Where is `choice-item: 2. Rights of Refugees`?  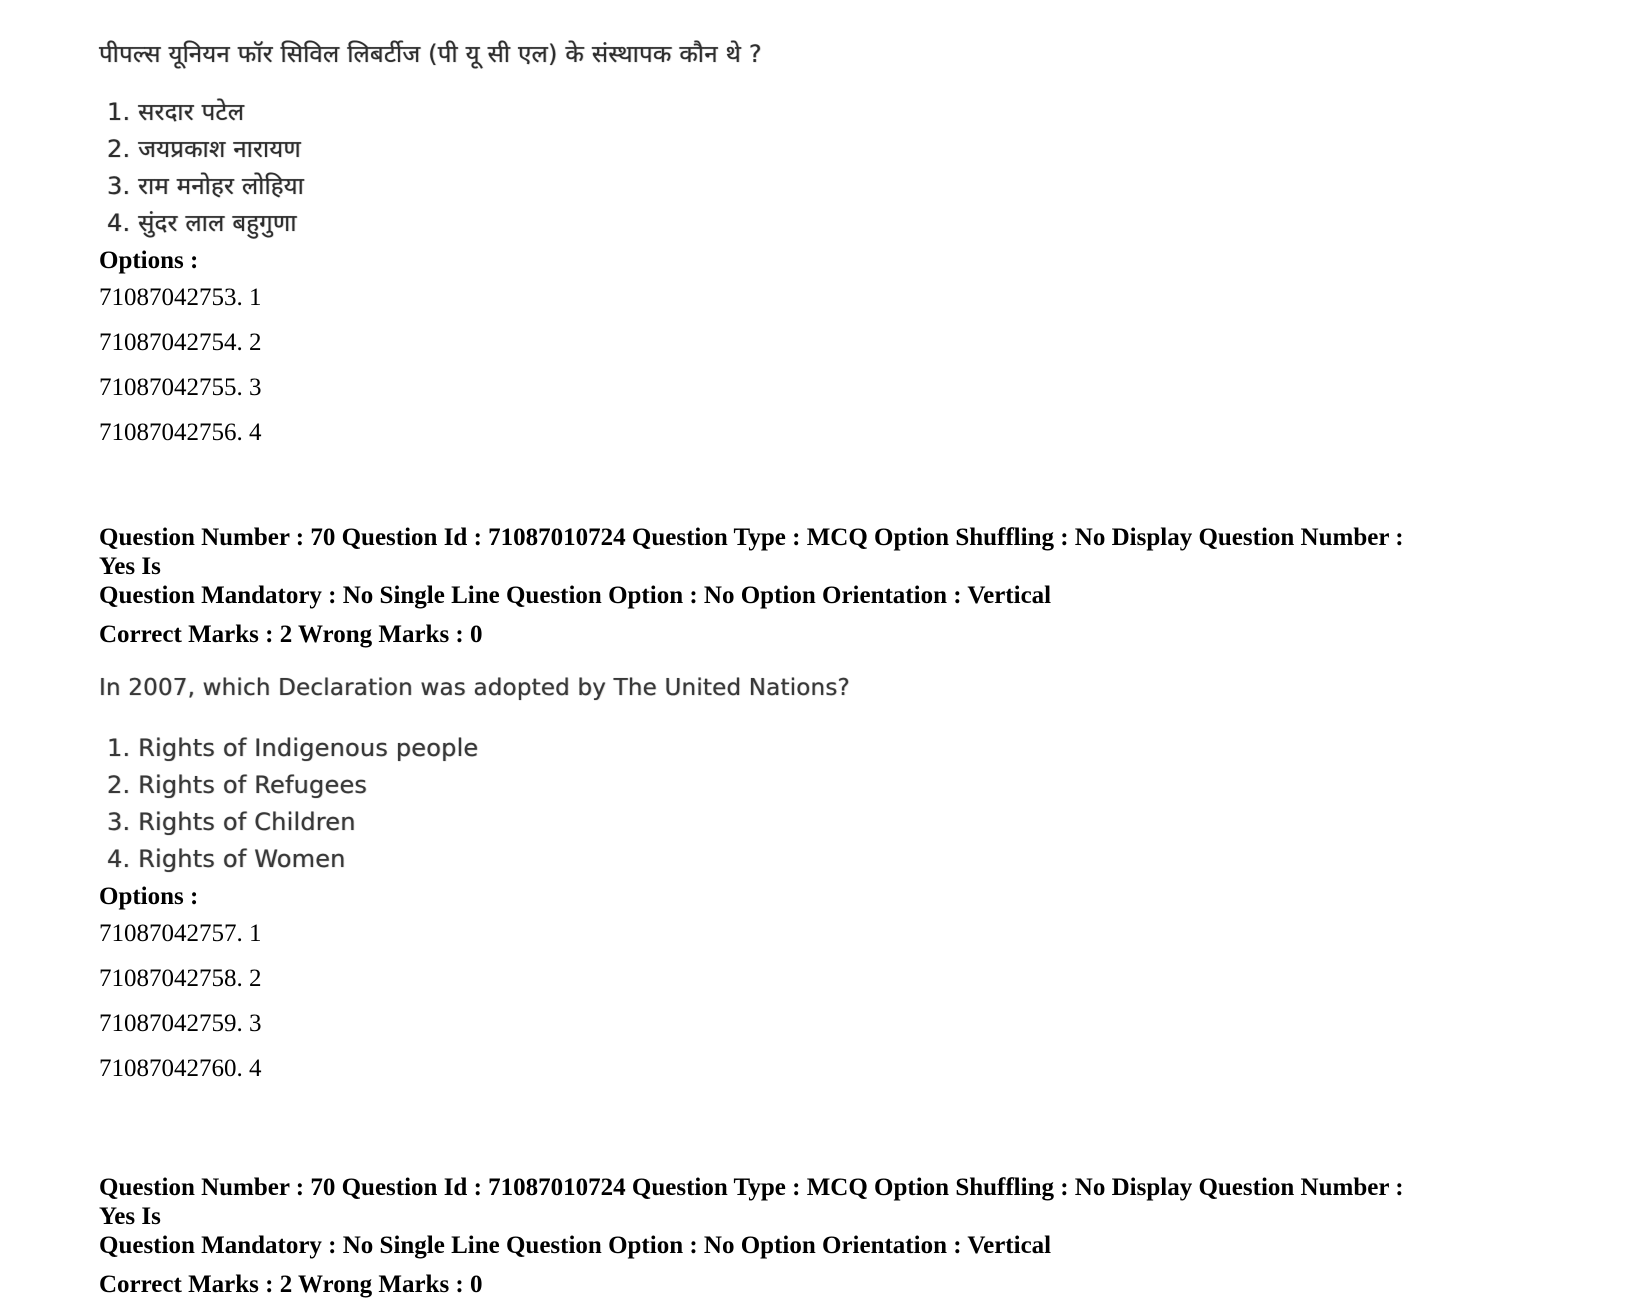
choice-item: 2. Rights of Refugees is located at coordinates (237, 785).